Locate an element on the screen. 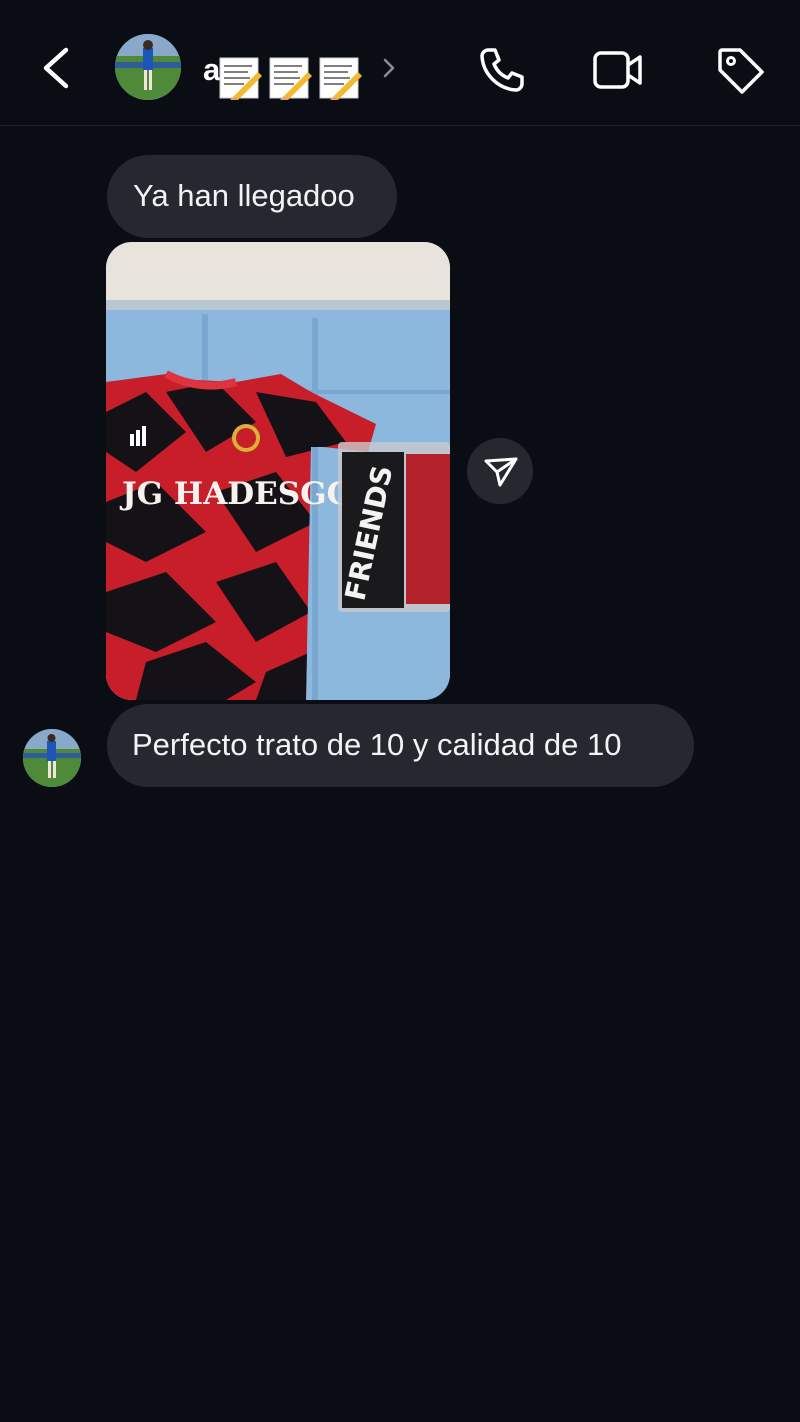 The height and width of the screenshot is (1422, 800). message-bubble: Perfecto trato de 10 y calidad de 10 is located at coordinates (400, 745).